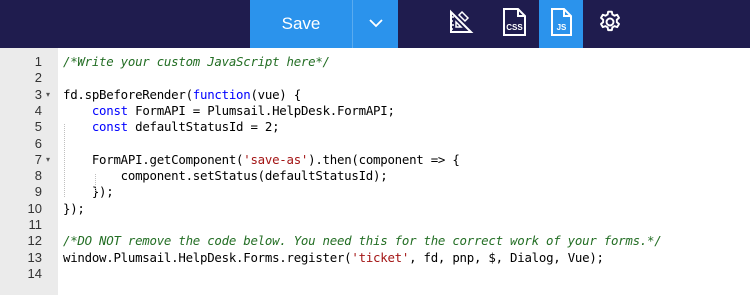  What do you see at coordinates (38, 176) in the screenshot?
I see `line-number: 8` at bounding box center [38, 176].